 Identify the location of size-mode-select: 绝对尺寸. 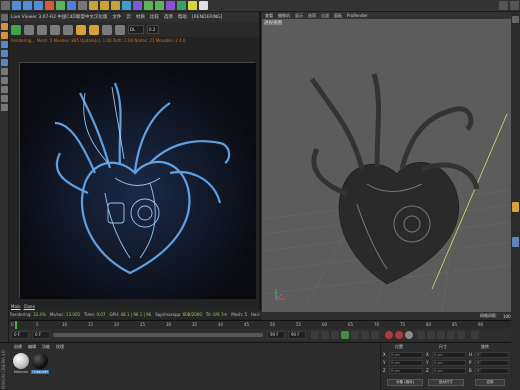
(446, 382).